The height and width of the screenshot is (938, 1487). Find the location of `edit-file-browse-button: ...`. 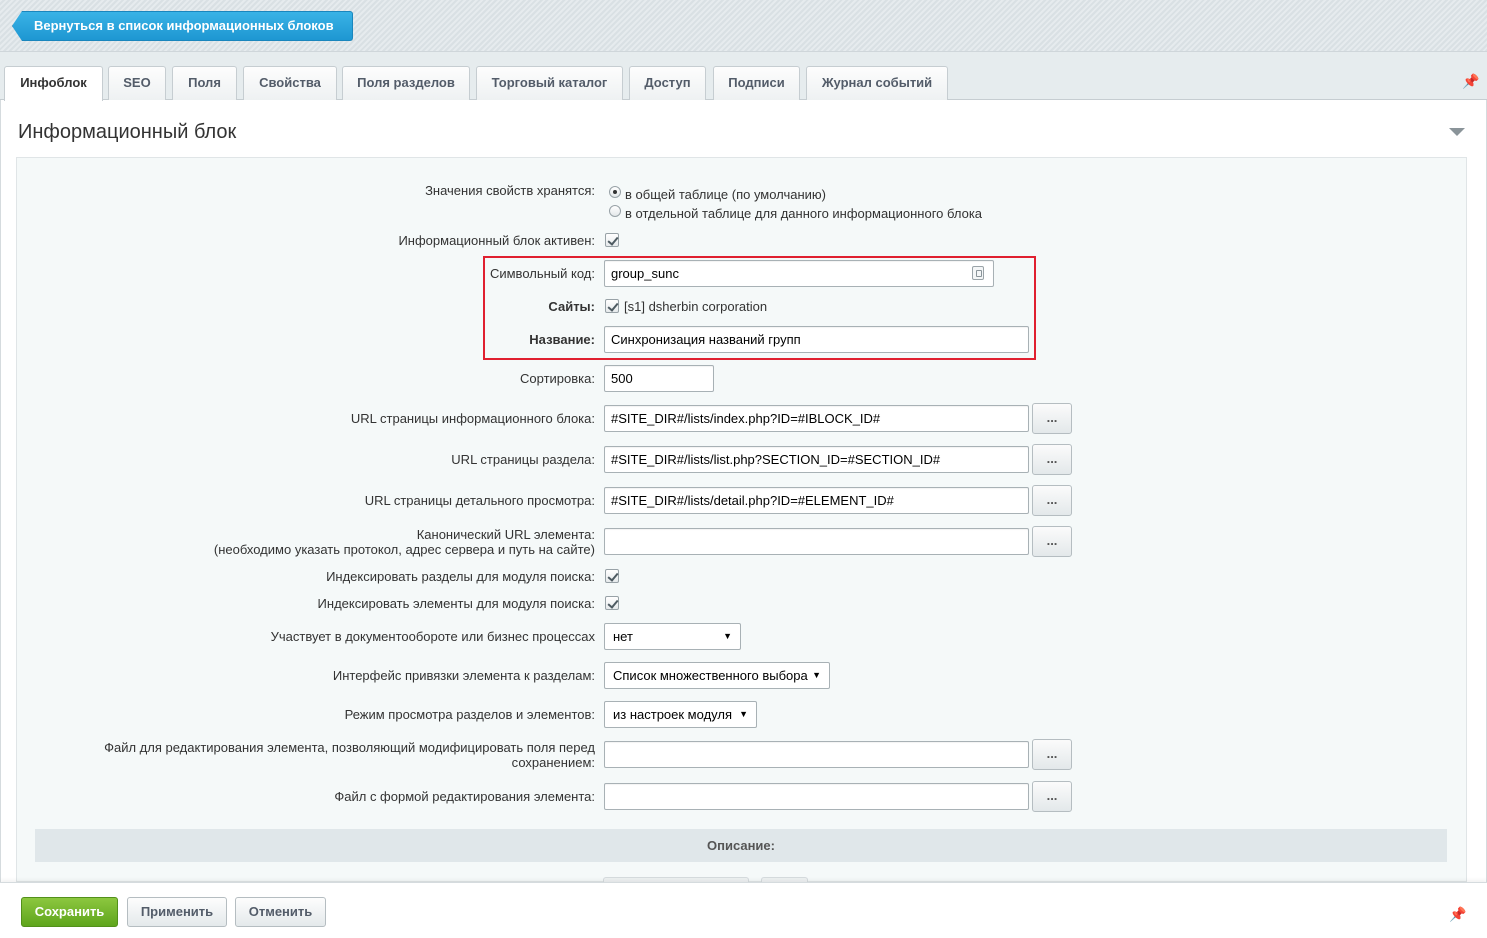

edit-file-browse-button: ... is located at coordinates (1052, 754).